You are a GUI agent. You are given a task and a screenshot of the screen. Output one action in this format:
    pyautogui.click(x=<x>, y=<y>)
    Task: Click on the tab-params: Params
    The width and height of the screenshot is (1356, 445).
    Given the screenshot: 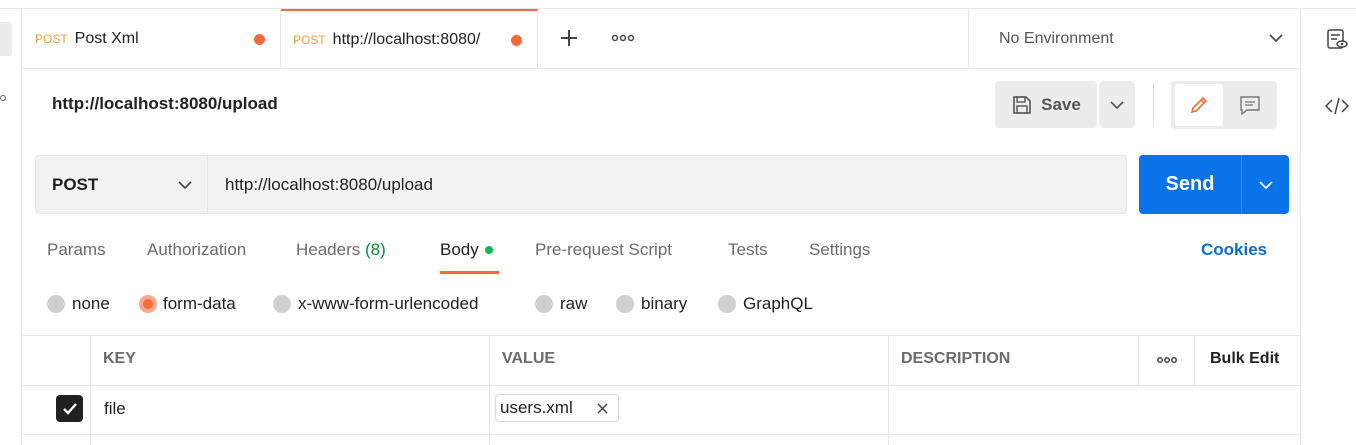 What is the action you would take?
    pyautogui.click(x=76, y=250)
    